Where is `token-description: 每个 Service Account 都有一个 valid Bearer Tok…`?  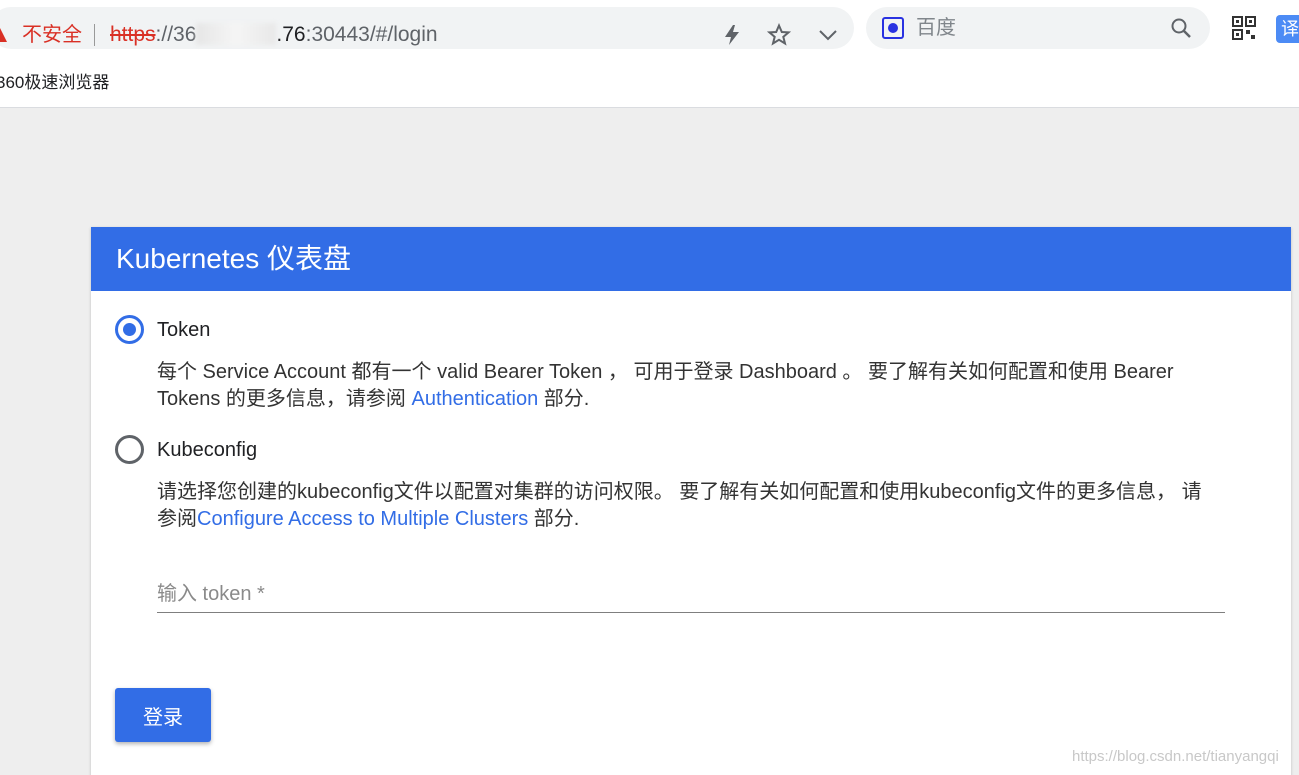 token-description: 每个 Service Account 都有一个 valid Bearer Tok… is located at coordinates (687, 386).